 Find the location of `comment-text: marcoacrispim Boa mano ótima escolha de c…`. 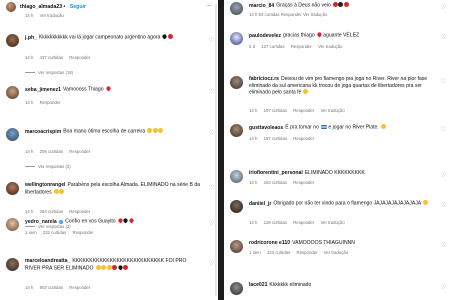

comment-text: marcoacrispim Boa mano ótima escolha de c… is located at coordinates (112, 131).